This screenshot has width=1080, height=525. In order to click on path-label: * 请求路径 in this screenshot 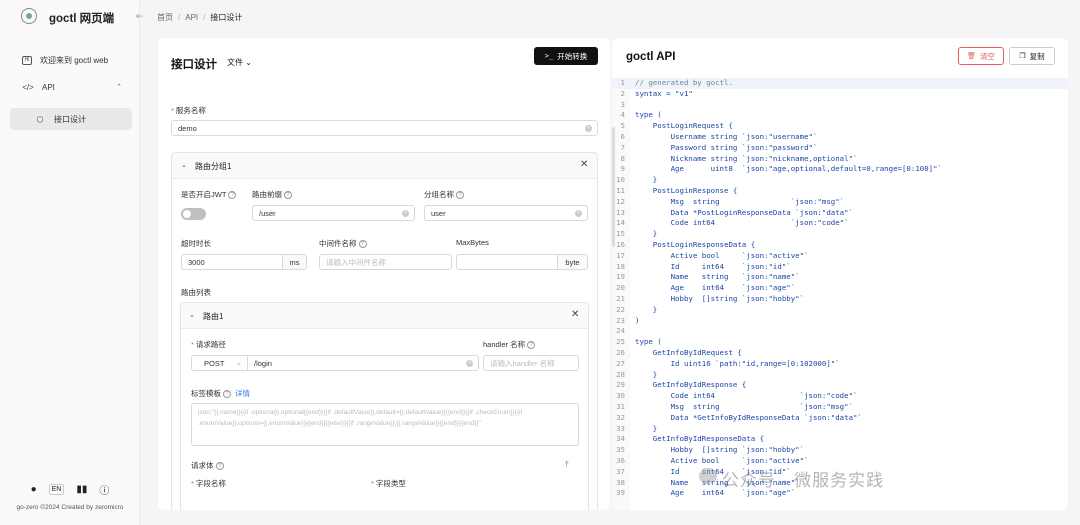, I will do `click(208, 344)`.